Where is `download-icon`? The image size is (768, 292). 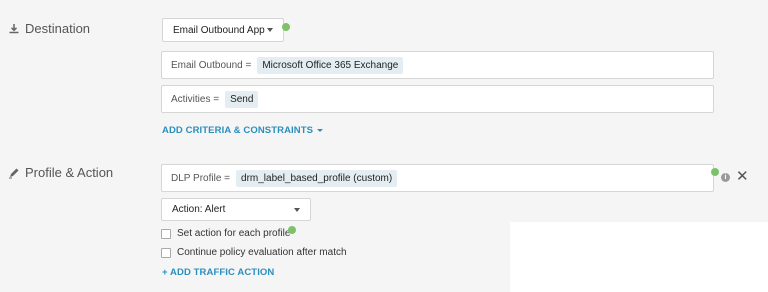 download-icon is located at coordinates (14, 29).